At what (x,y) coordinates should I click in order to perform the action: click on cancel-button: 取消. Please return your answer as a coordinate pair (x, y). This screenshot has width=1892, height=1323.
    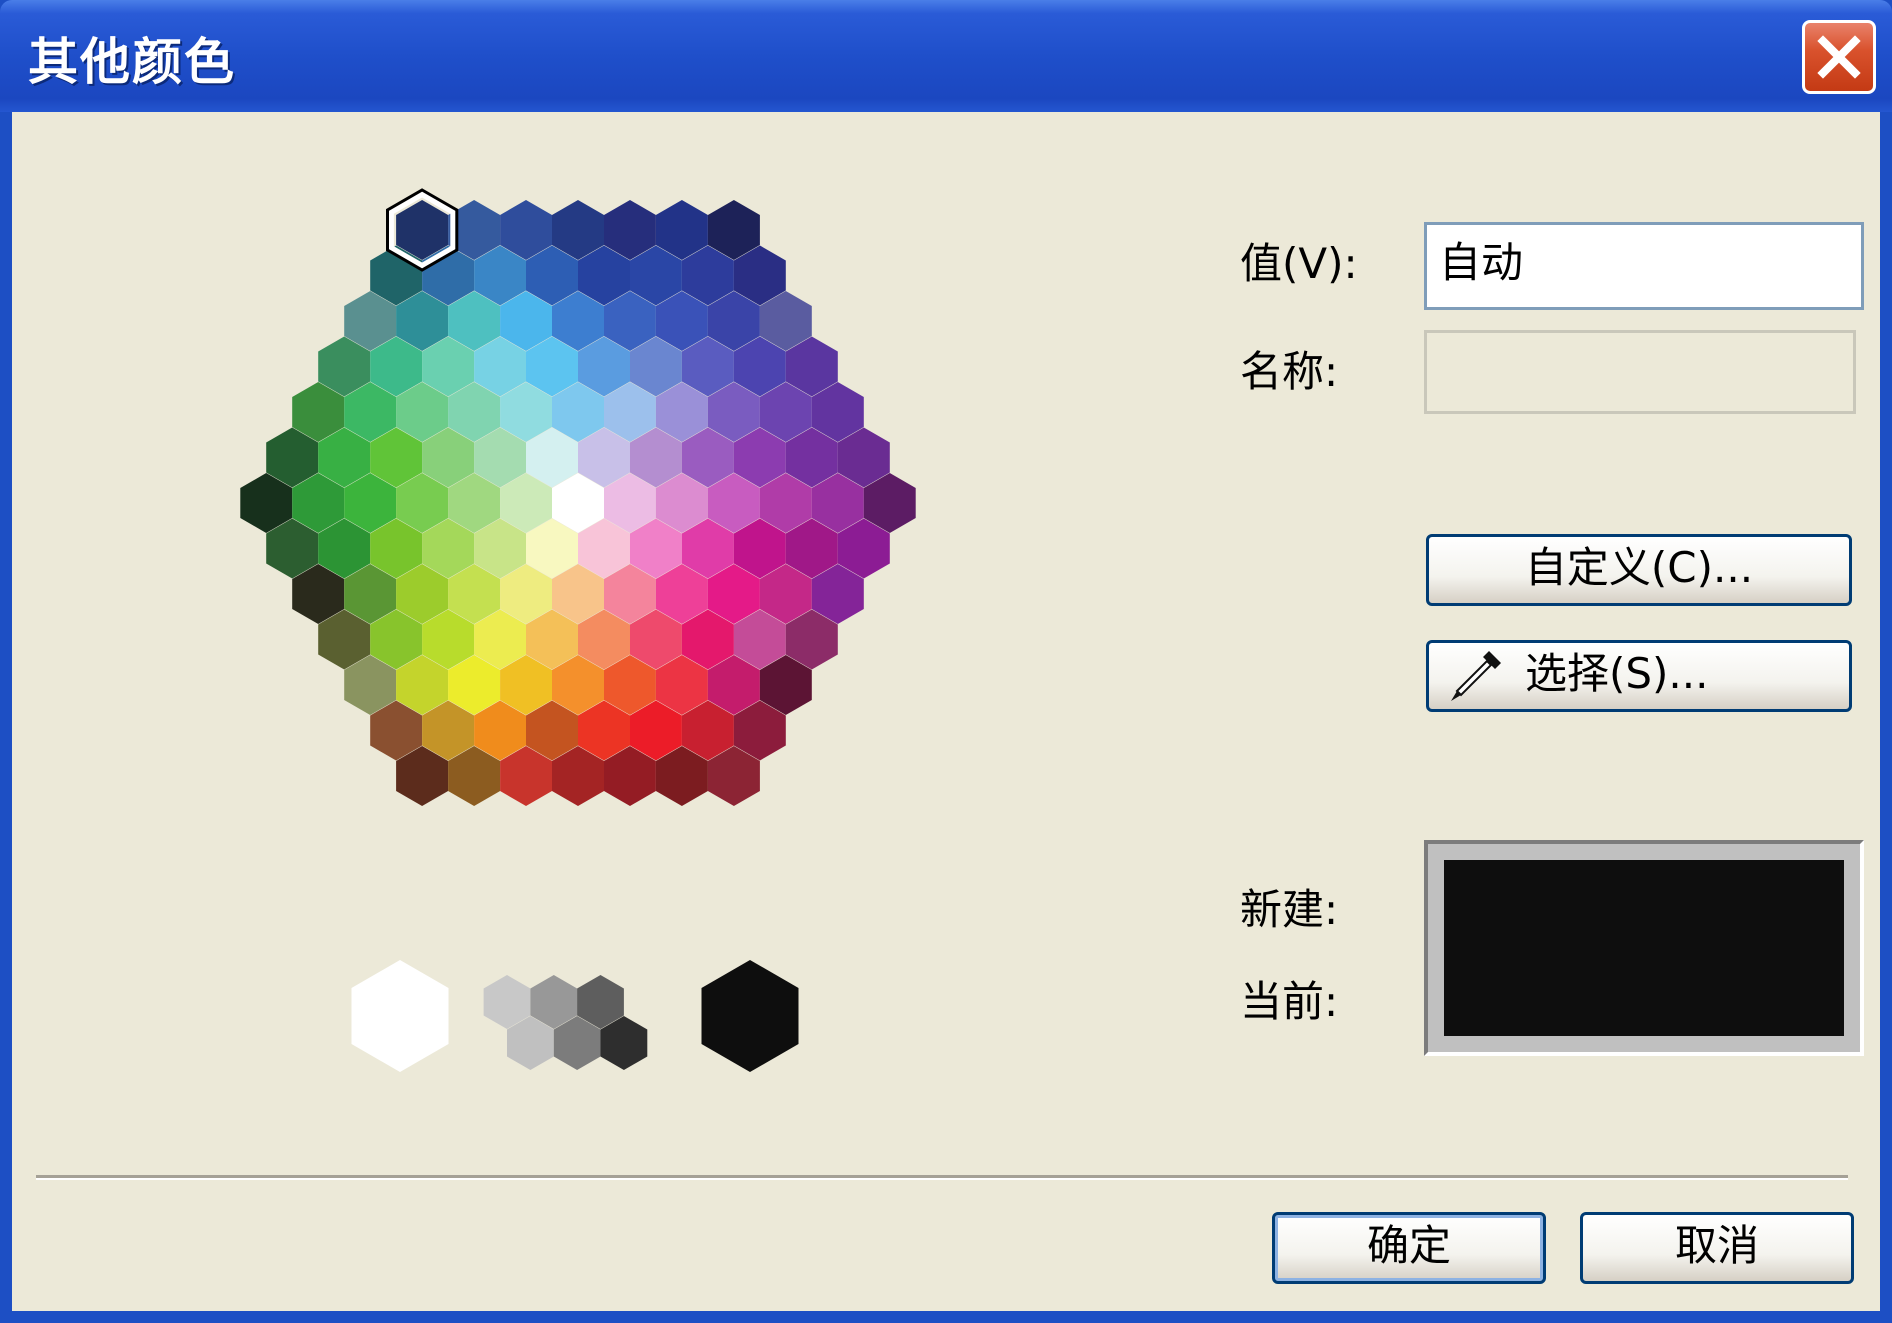
    Looking at the image, I should click on (1717, 1248).